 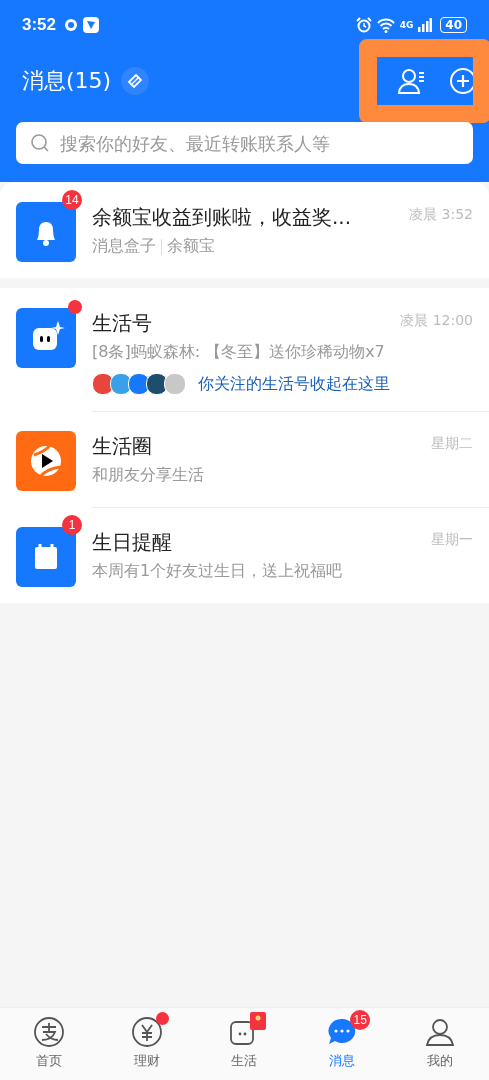 I want to click on followed-accounts-link: 你关注的生活号收起在这里, so click(x=294, y=384).